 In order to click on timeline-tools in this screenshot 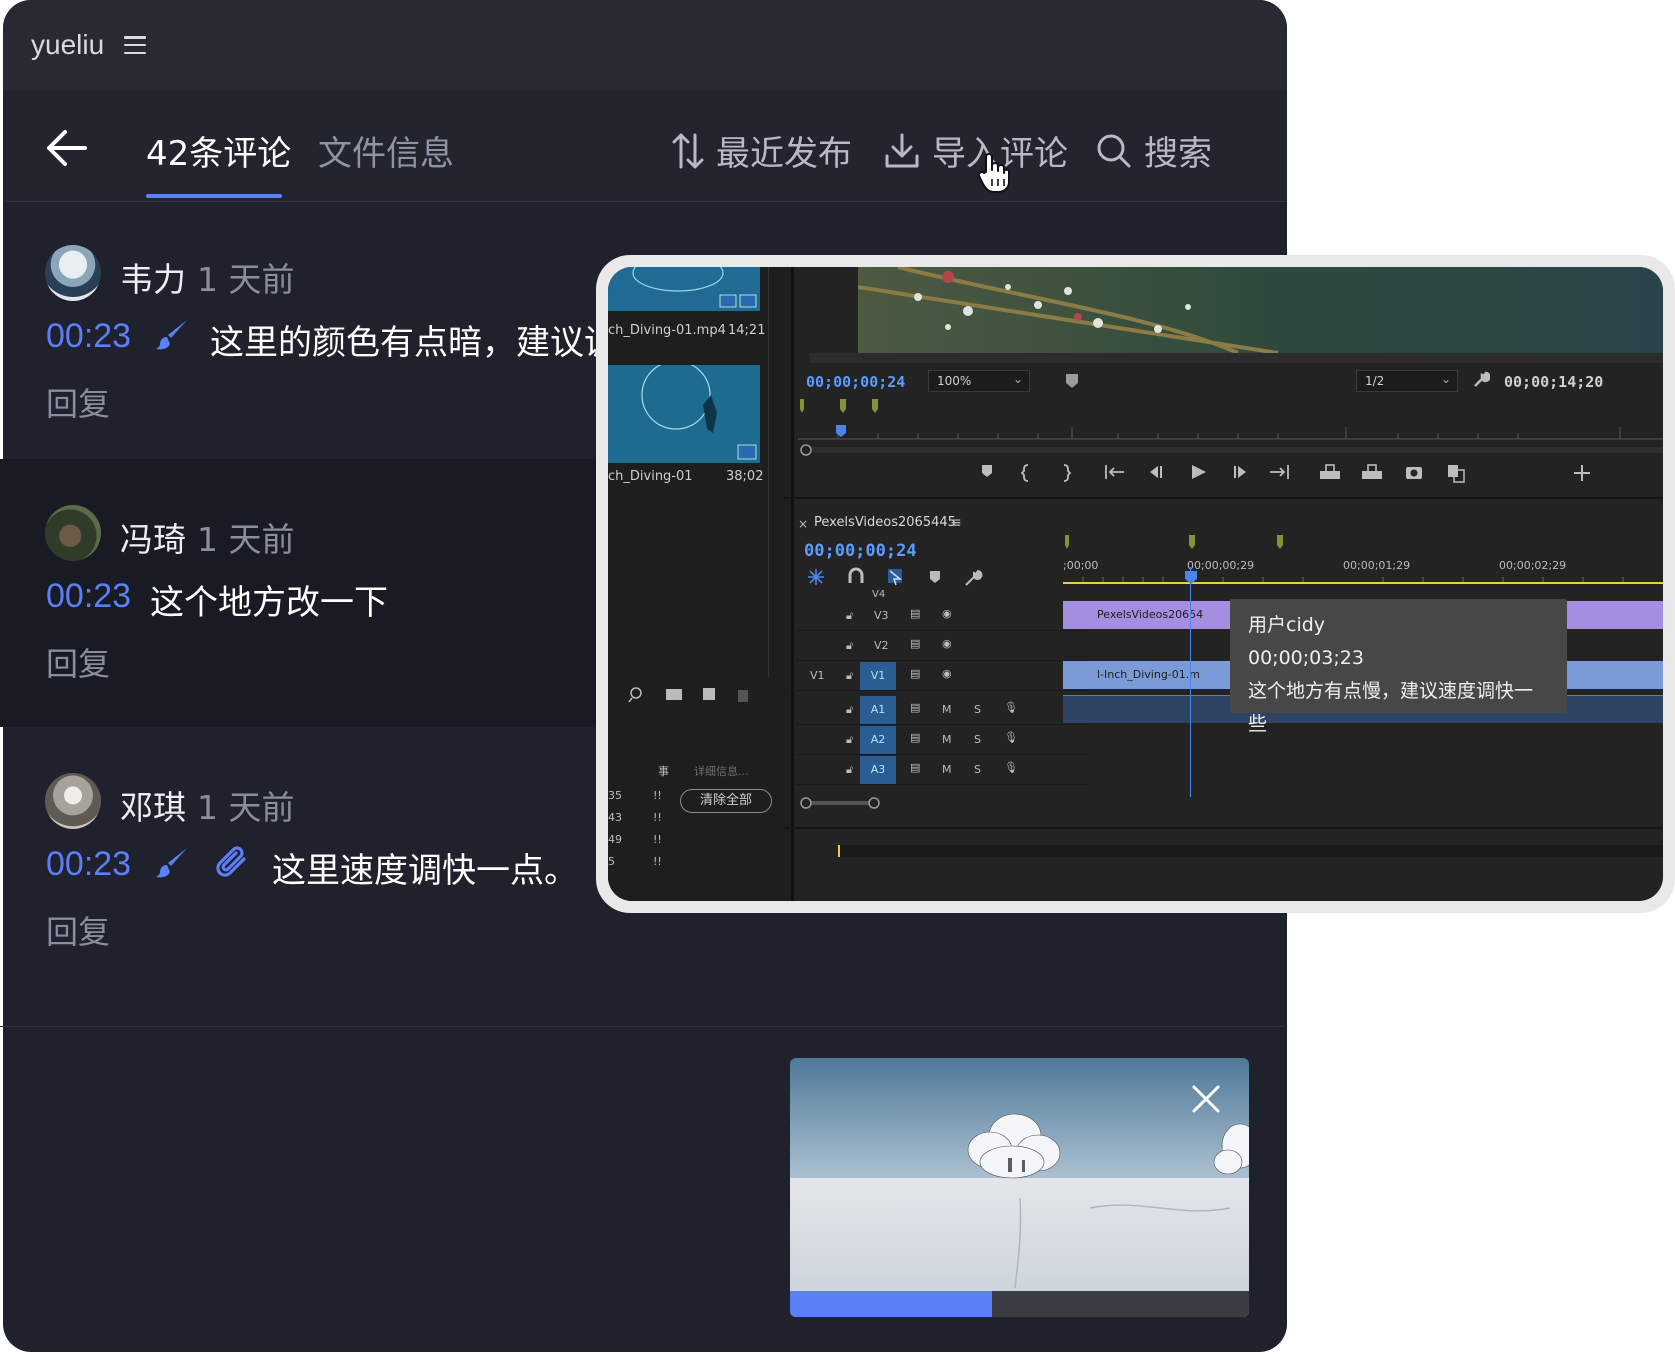, I will do `click(901, 578)`.